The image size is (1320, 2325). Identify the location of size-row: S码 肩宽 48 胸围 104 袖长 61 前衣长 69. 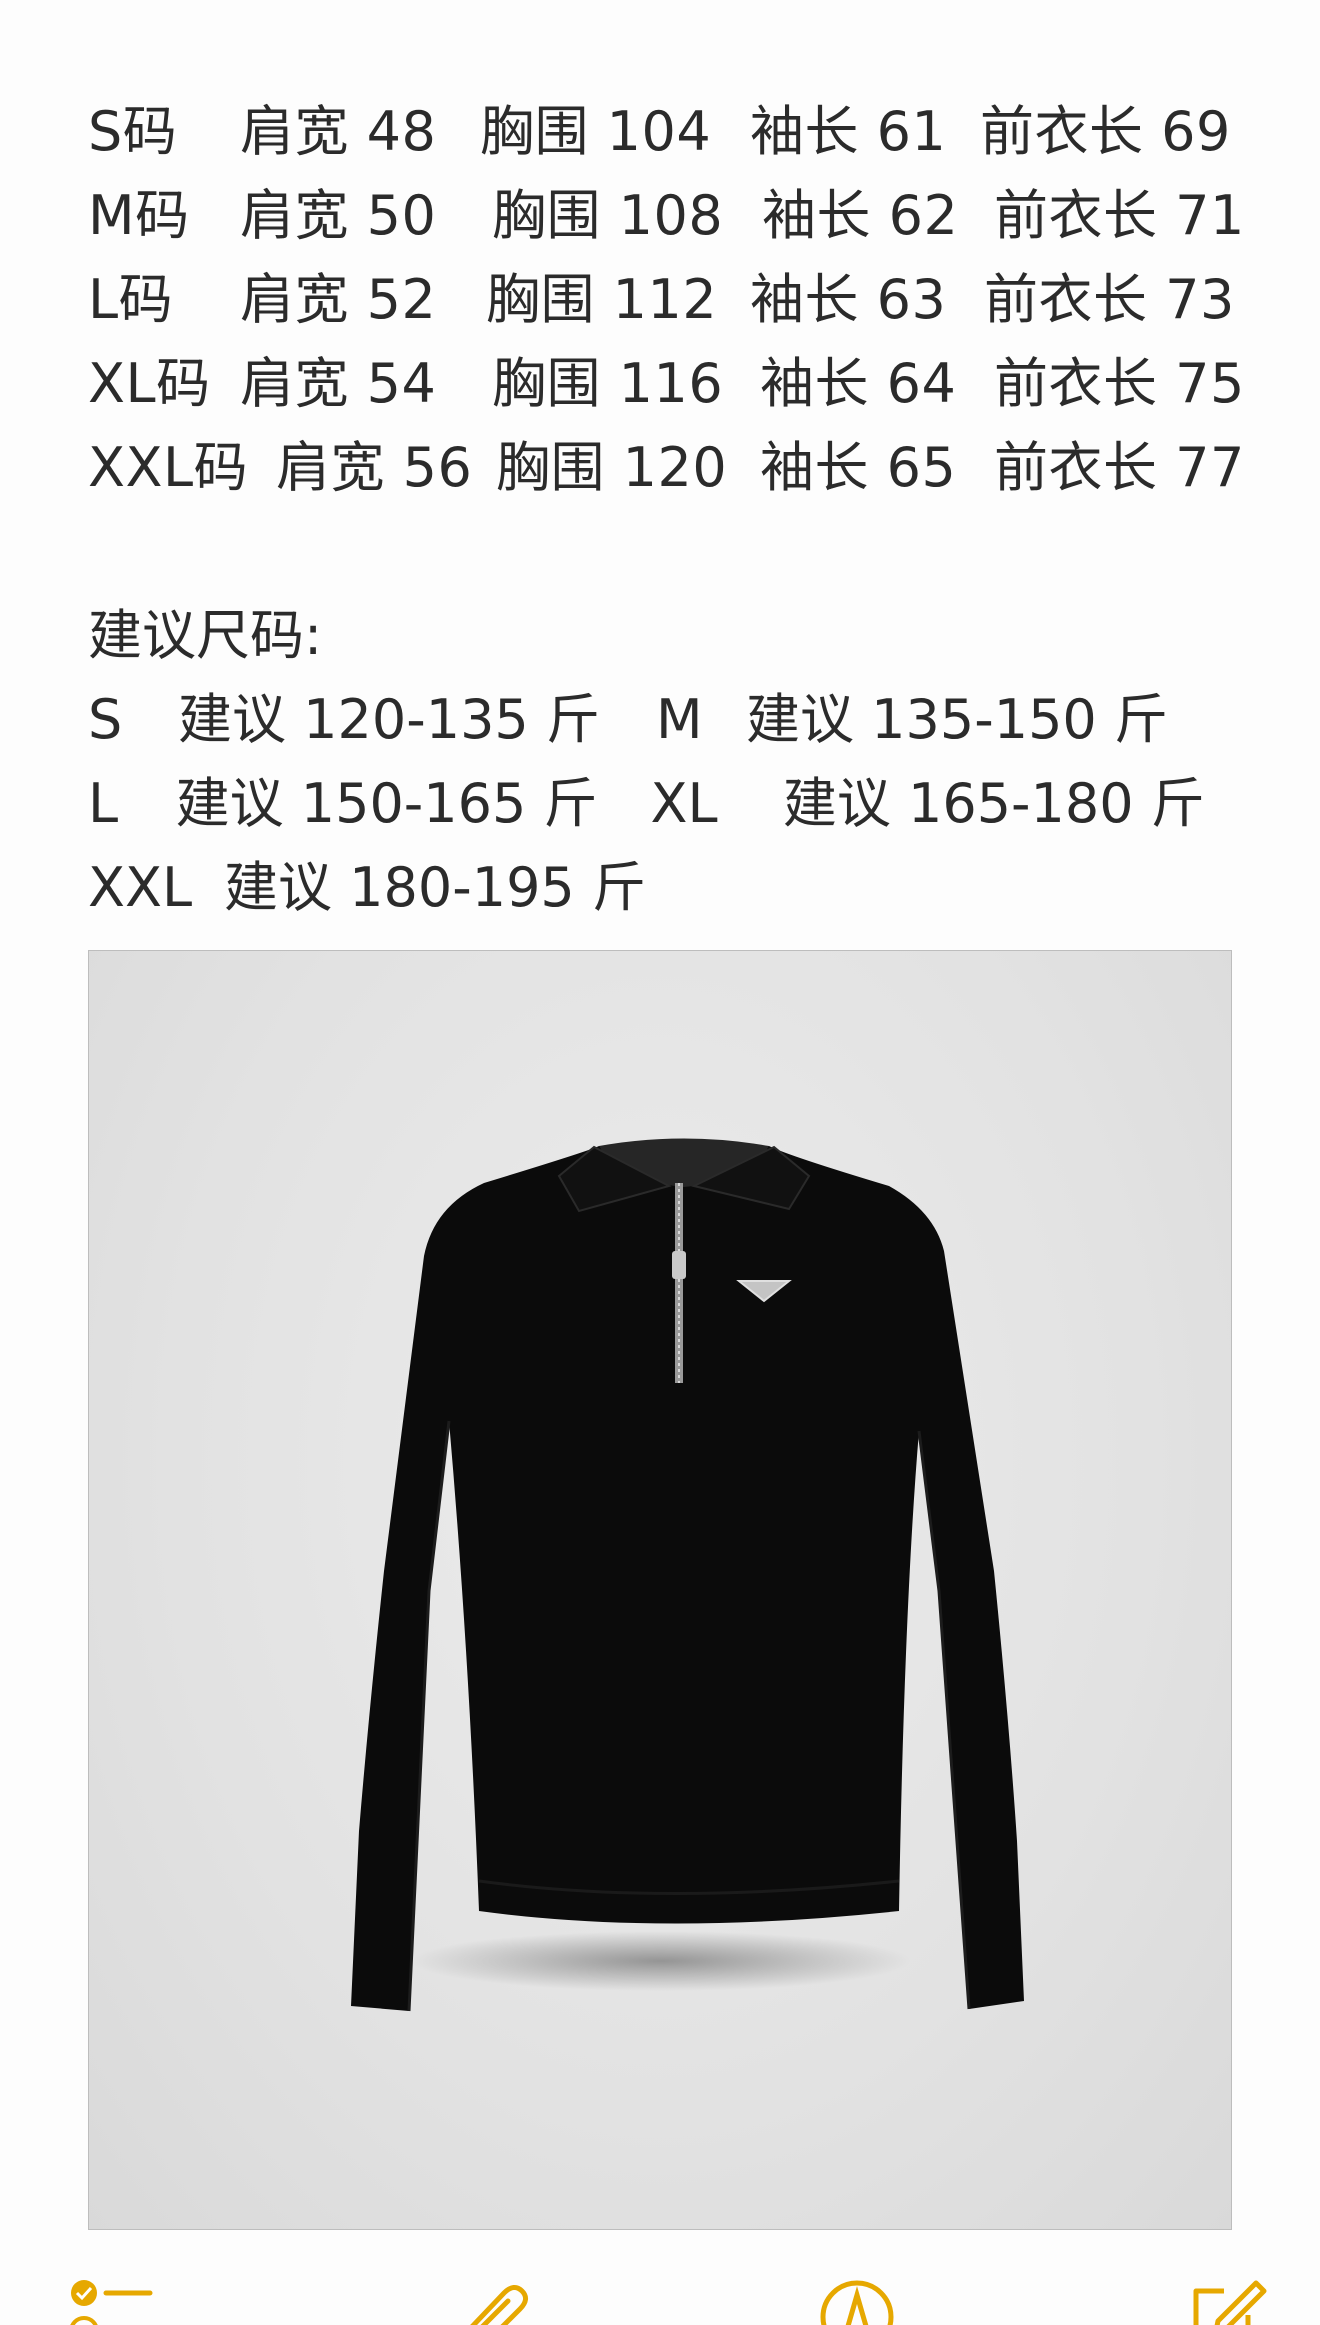
(668, 132).